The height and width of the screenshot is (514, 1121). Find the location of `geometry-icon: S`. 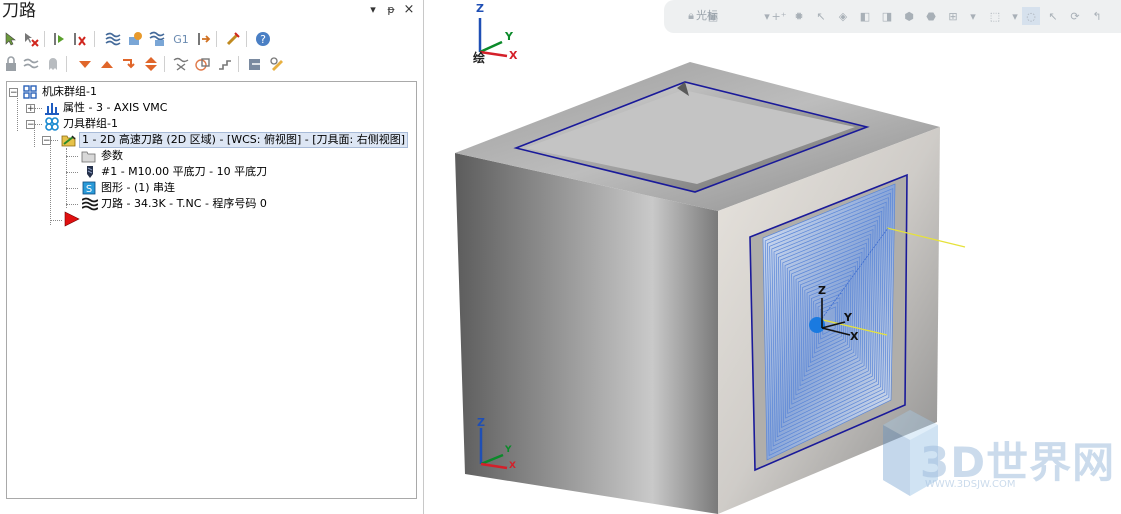

geometry-icon: S is located at coordinates (89, 188).